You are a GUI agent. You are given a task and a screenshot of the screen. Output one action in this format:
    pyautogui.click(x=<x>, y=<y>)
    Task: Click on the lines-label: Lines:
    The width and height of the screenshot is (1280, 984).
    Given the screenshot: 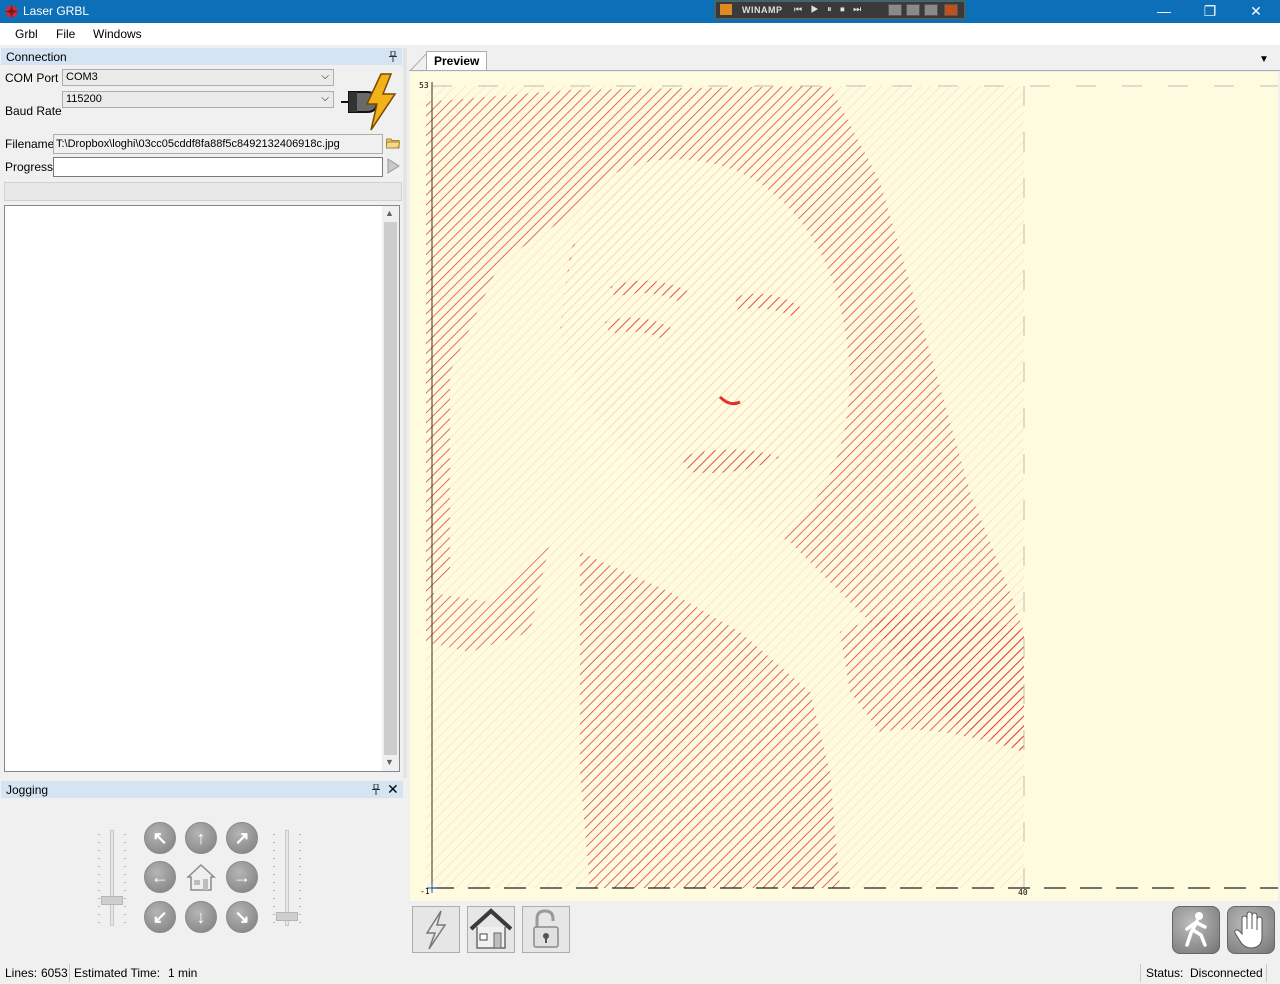 What is the action you would take?
    pyautogui.click(x=21, y=973)
    